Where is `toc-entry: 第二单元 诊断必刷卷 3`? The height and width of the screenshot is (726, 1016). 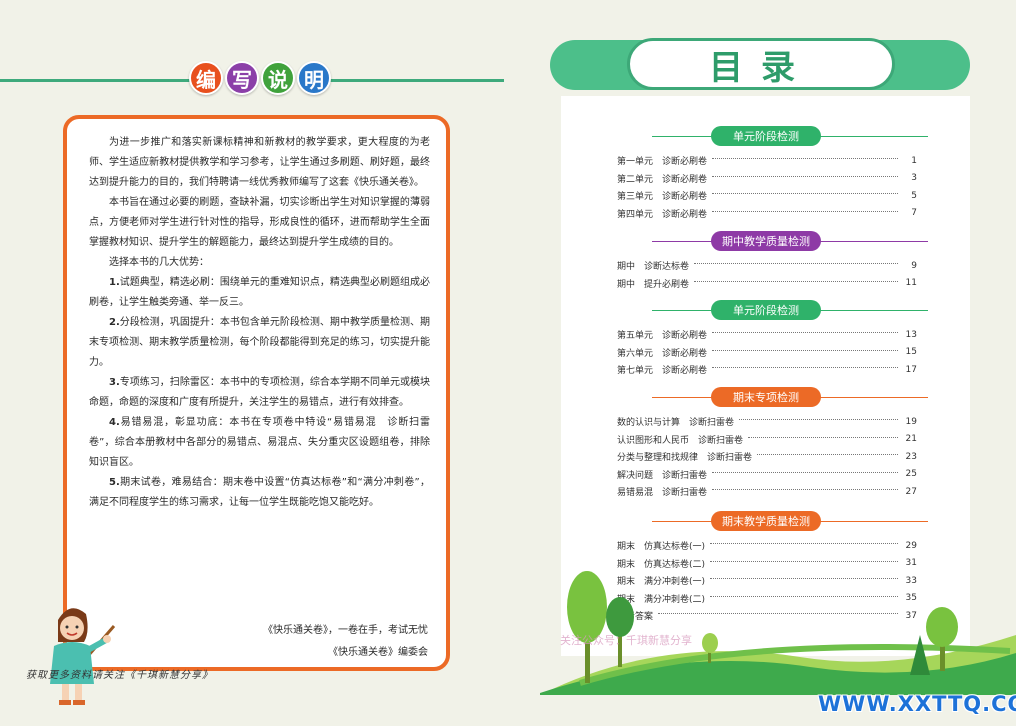
toc-entry: 第二单元 诊断必刷卷 3 is located at coordinates (767, 178).